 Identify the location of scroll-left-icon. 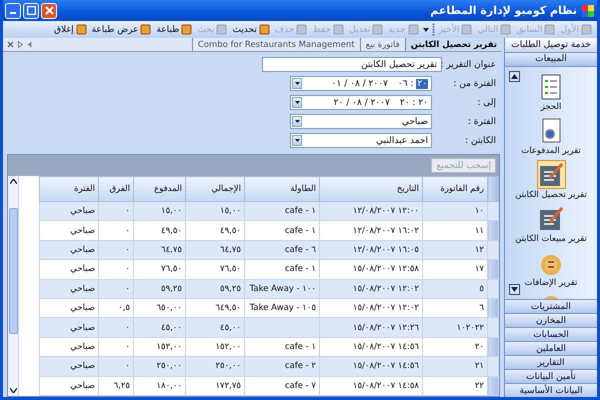
(29, 44).